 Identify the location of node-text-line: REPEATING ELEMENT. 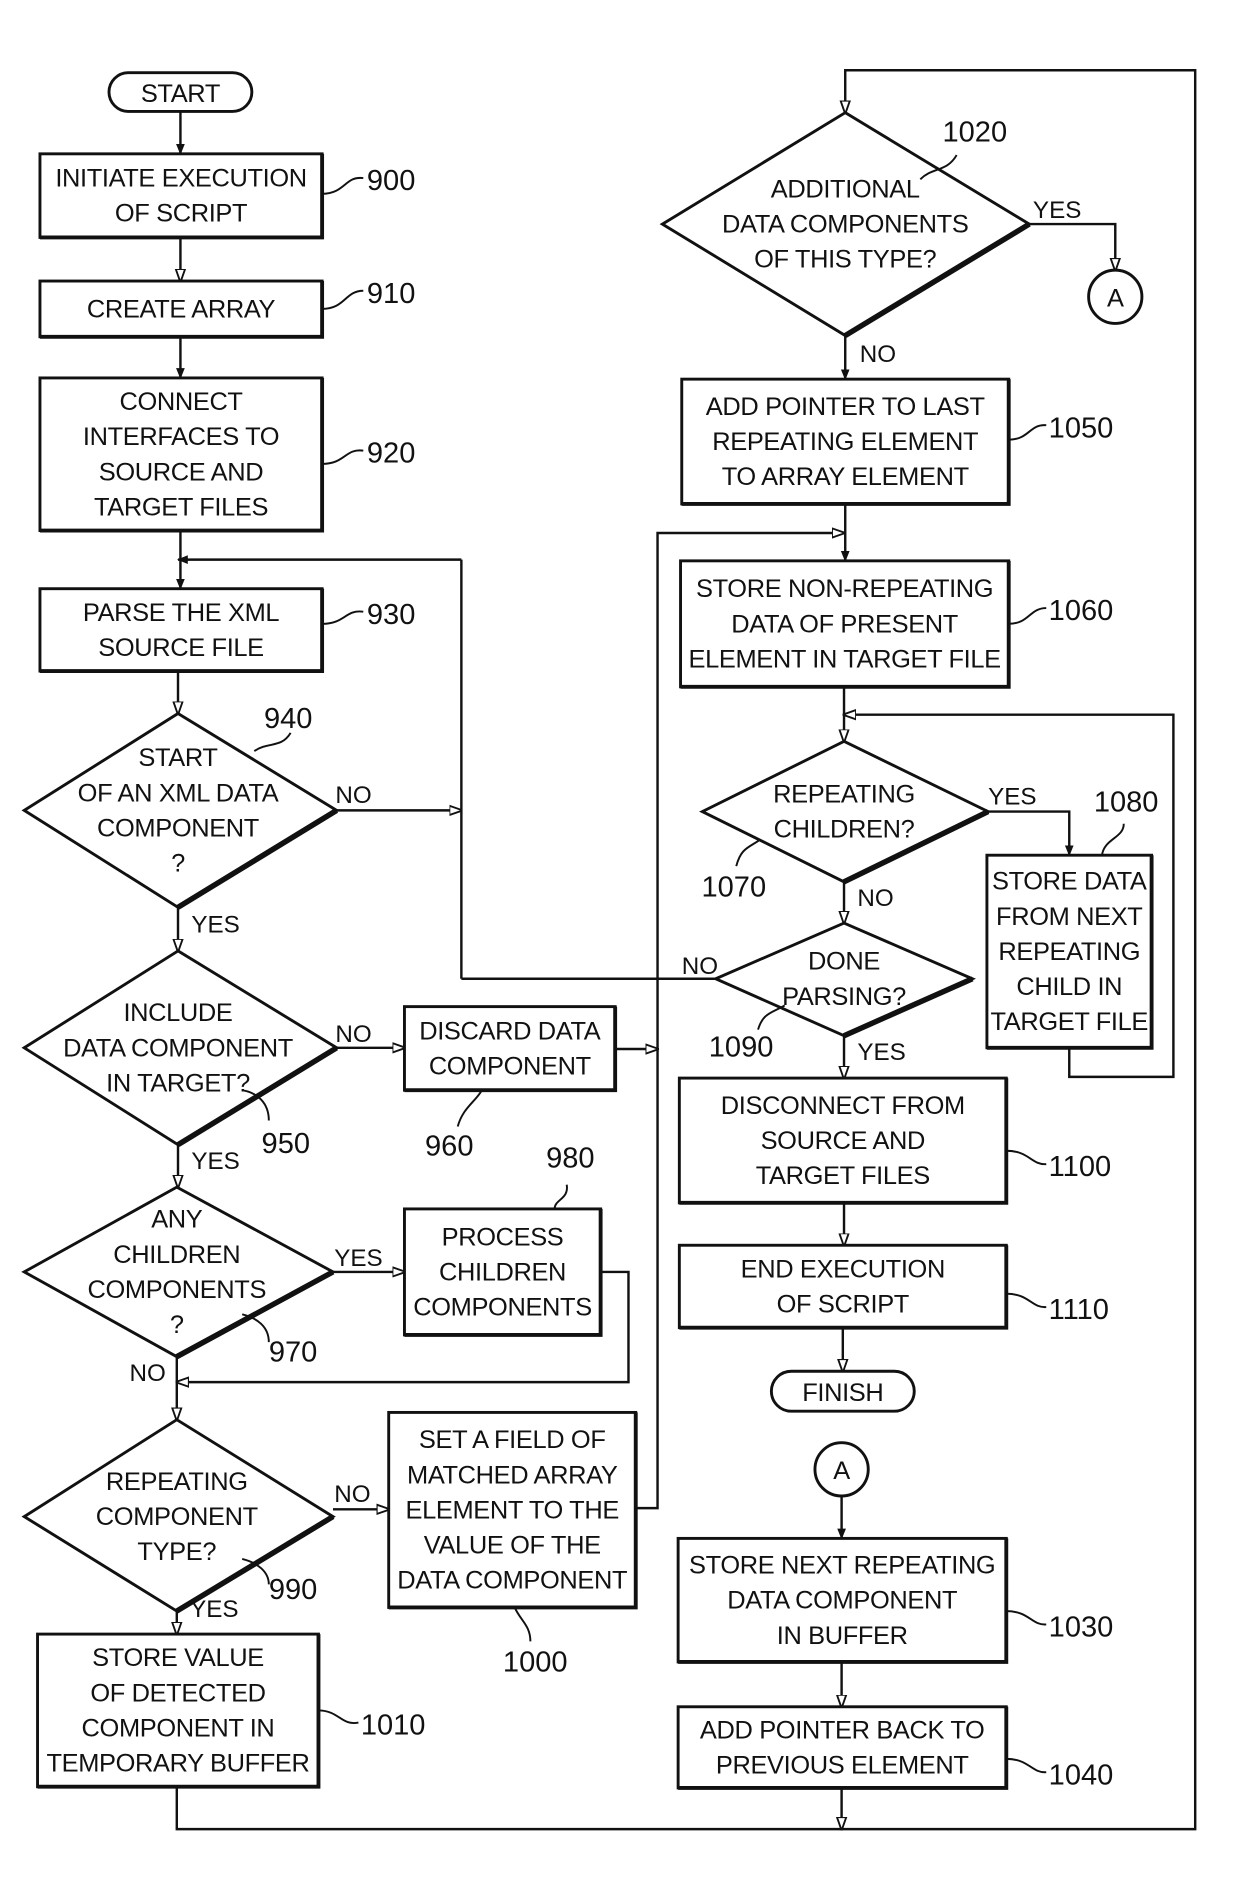
(845, 442).